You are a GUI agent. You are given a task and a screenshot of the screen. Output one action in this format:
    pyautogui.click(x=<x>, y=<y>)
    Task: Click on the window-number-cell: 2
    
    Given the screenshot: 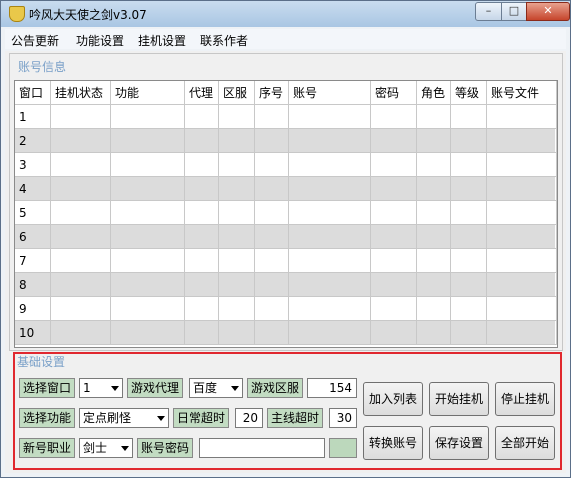 What is the action you would take?
    pyautogui.click(x=33, y=141)
    